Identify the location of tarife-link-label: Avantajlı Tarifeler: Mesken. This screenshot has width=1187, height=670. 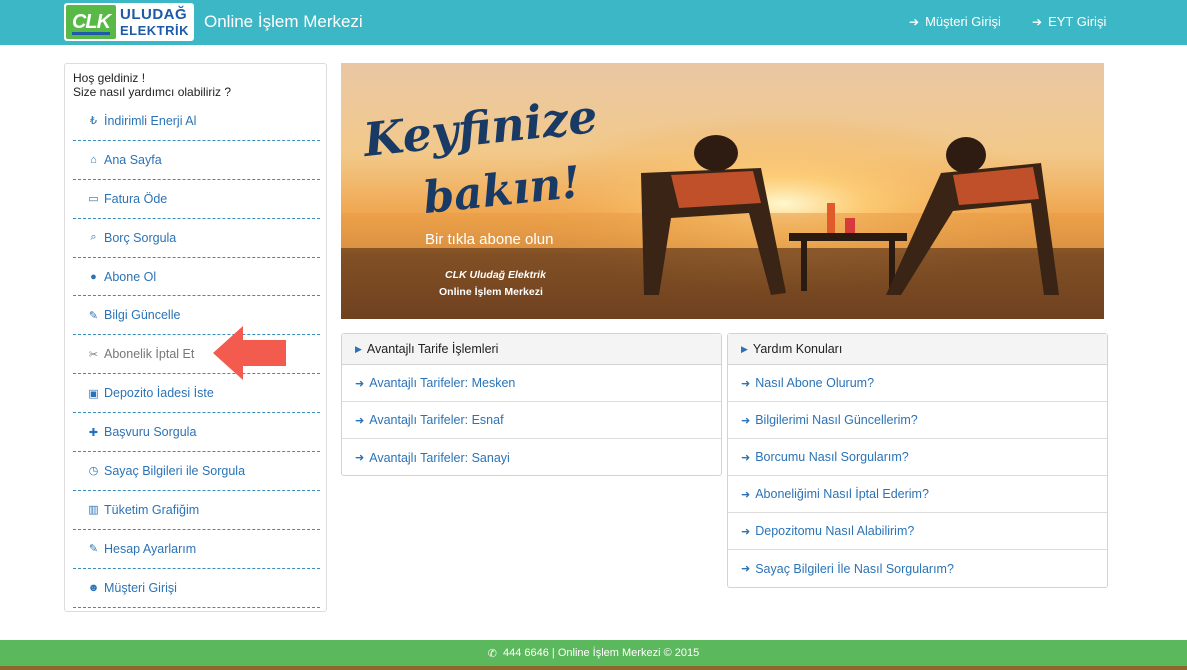
(442, 383).